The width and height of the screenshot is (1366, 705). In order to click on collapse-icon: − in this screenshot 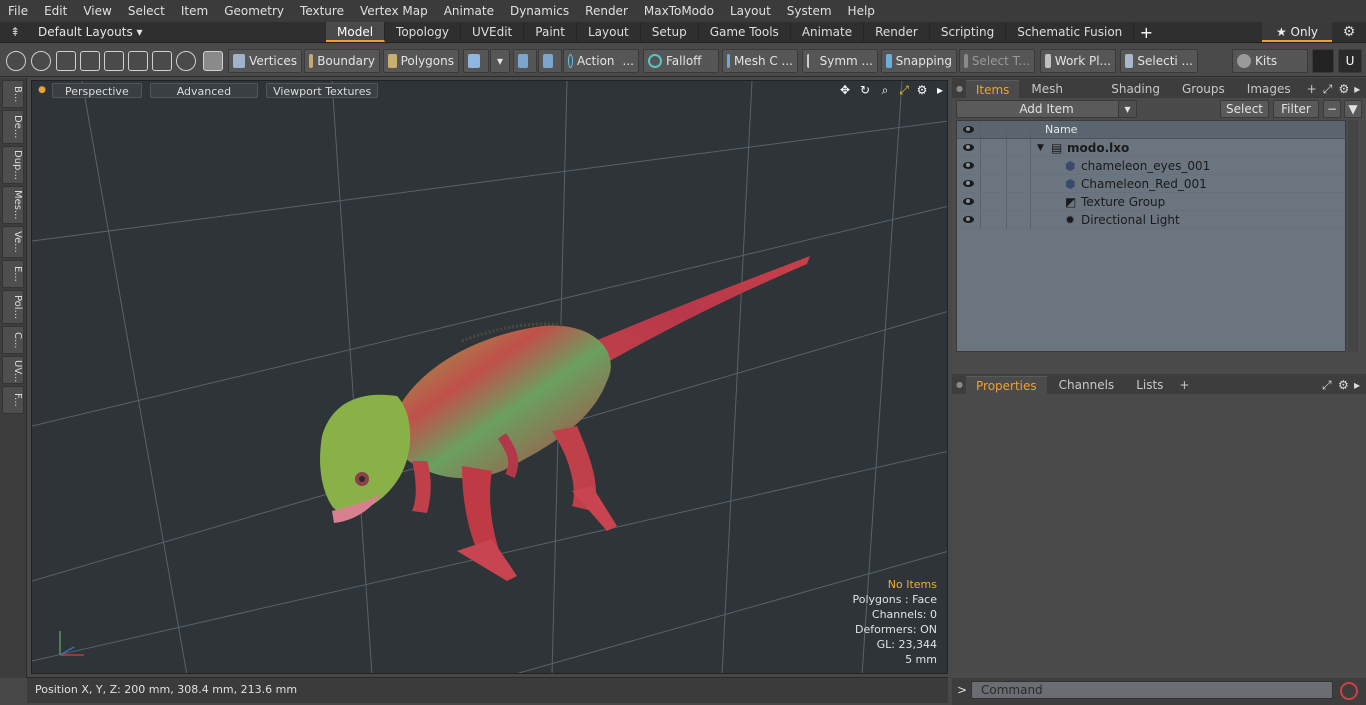, I will do `click(1332, 109)`.